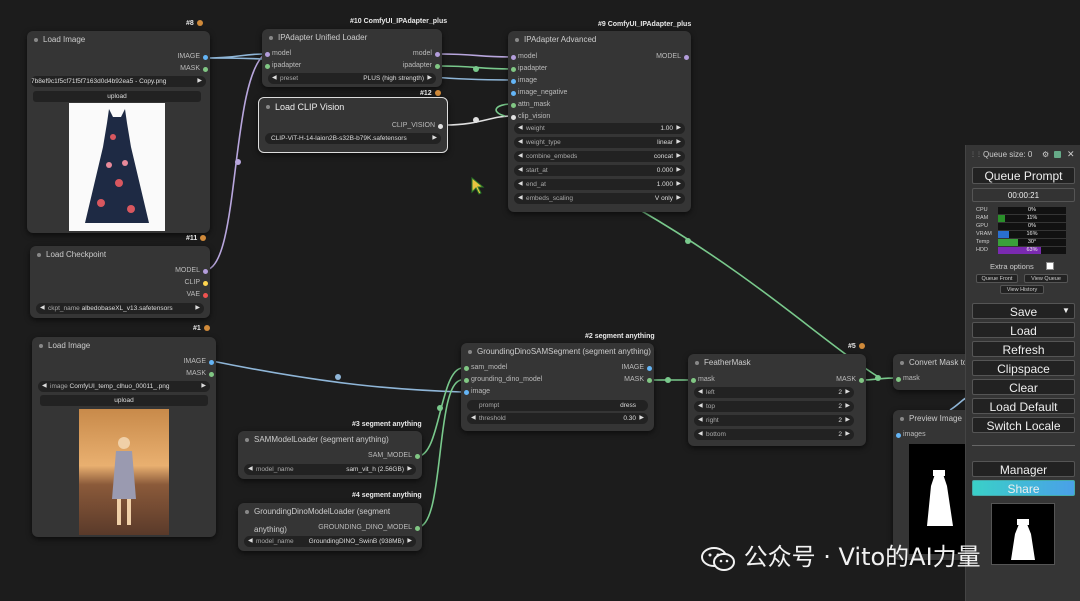  What do you see at coordinates (718, 558) in the screenshot?
I see `wechat-icon` at bounding box center [718, 558].